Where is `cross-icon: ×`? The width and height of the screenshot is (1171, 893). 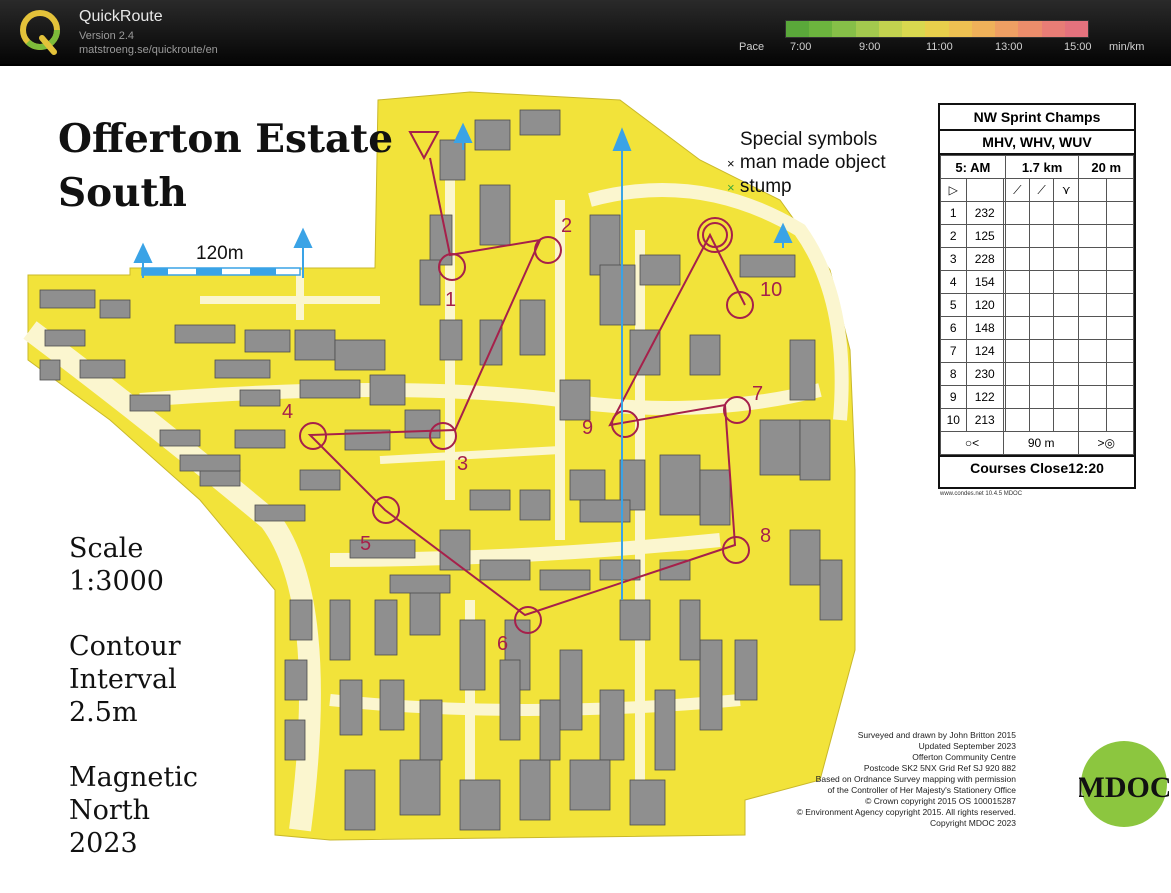
cross-icon: × is located at coordinates (731, 163).